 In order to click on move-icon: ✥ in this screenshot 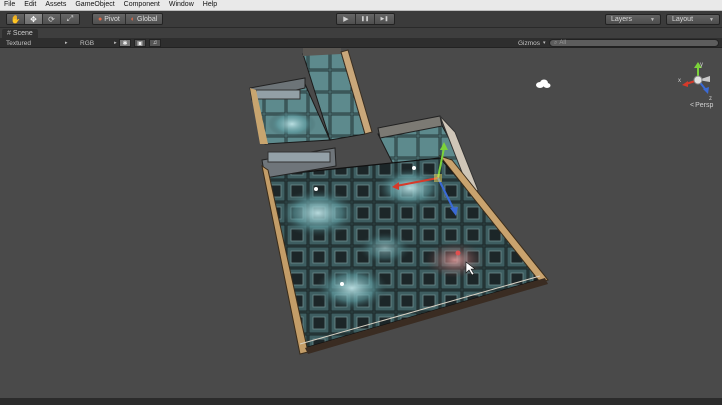, I will do `click(33, 19)`.